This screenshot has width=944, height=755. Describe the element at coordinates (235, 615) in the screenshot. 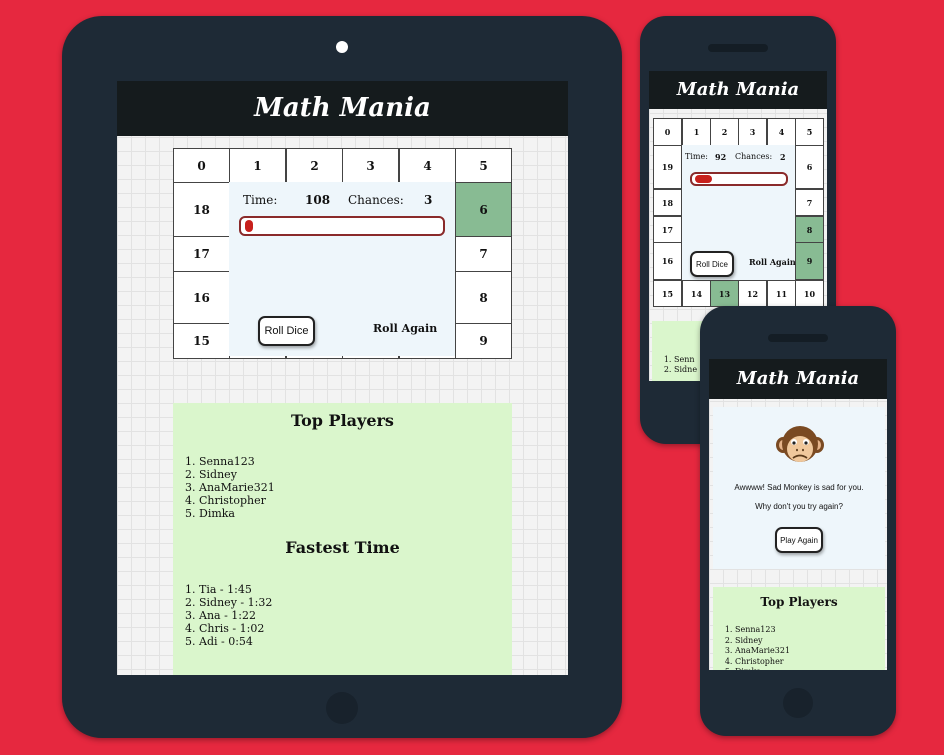

I see `list-item: Ana - 1:22` at that location.